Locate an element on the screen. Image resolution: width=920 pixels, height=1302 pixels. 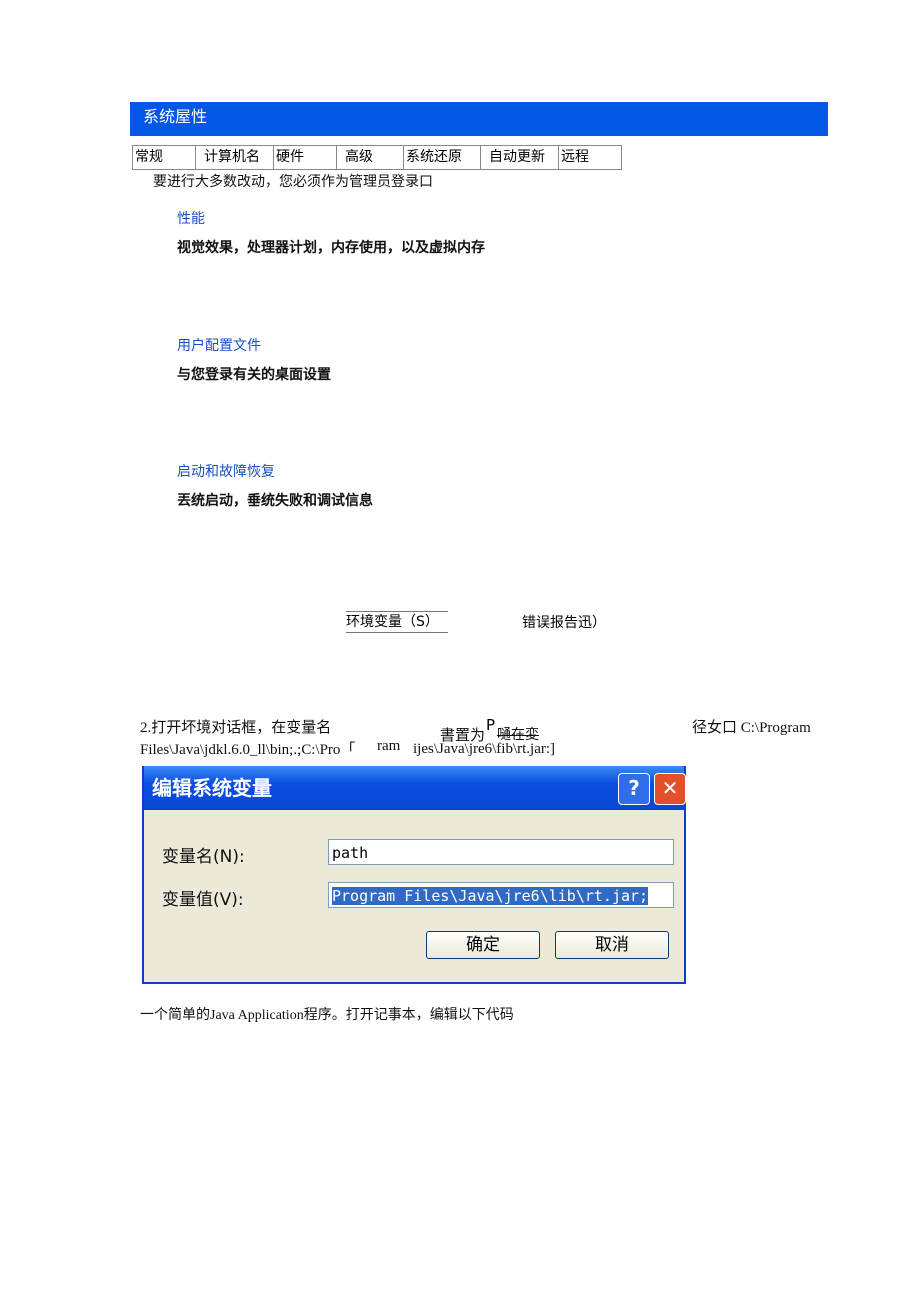
tab-remote: 远程 is located at coordinates (590, 157).